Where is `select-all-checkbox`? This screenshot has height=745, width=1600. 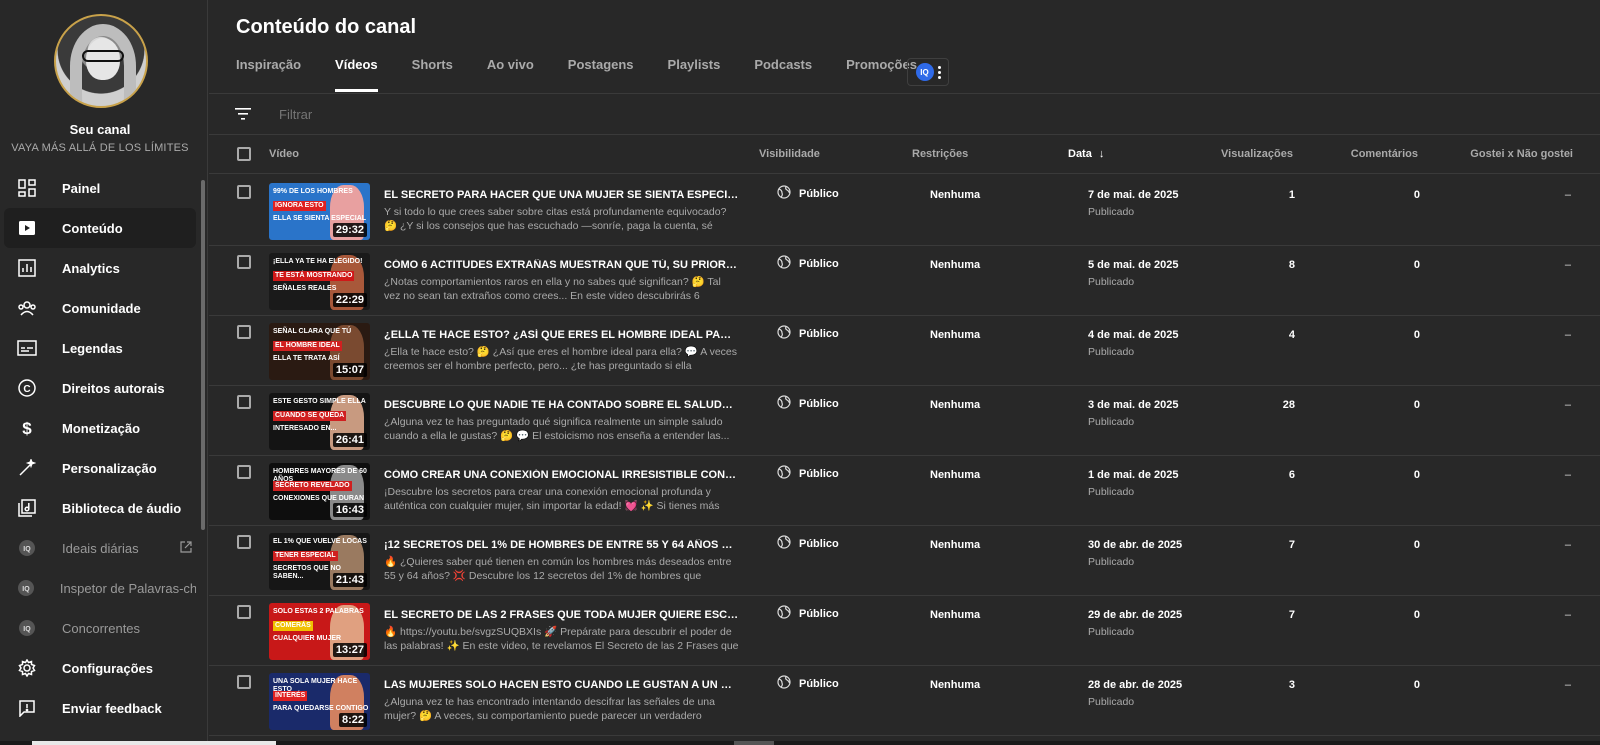 select-all-checkbox is located at coordinates (244, 154).